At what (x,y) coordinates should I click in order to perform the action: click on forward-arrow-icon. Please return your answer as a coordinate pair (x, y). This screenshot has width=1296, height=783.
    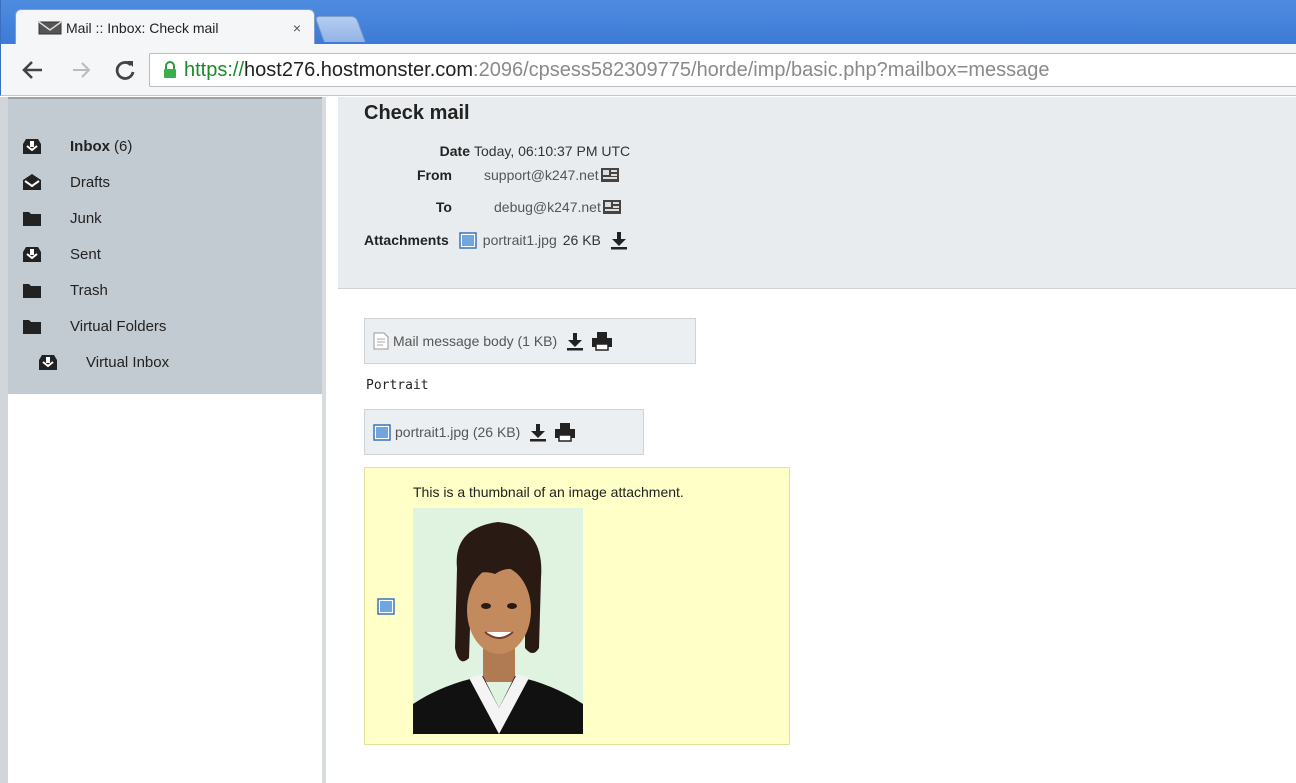
    Looking at the image, I should click on (82, 70).